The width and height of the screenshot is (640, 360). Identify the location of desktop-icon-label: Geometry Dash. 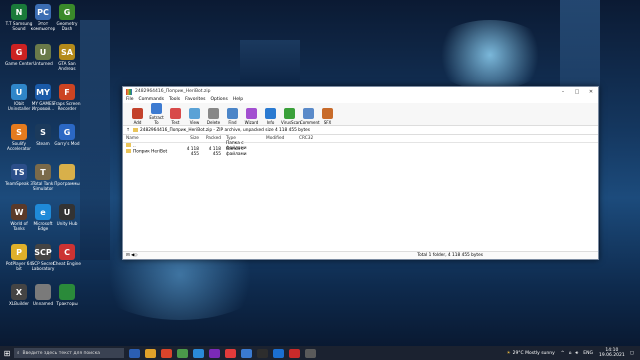
(67, 26).